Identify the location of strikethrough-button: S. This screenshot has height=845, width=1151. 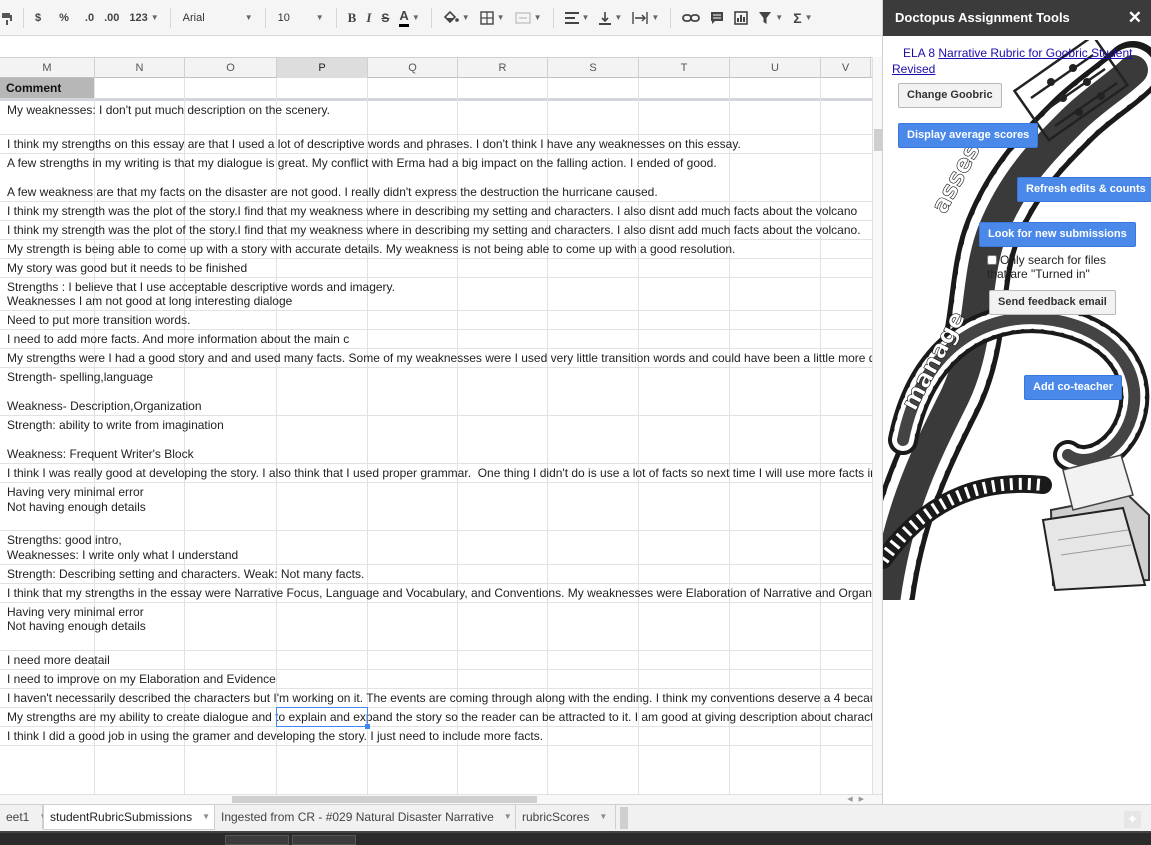
(385, 18).